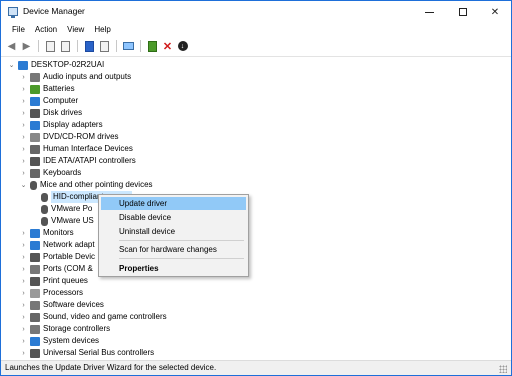  I want to click on category-label: Human Interface Devices, so click(88, 148).